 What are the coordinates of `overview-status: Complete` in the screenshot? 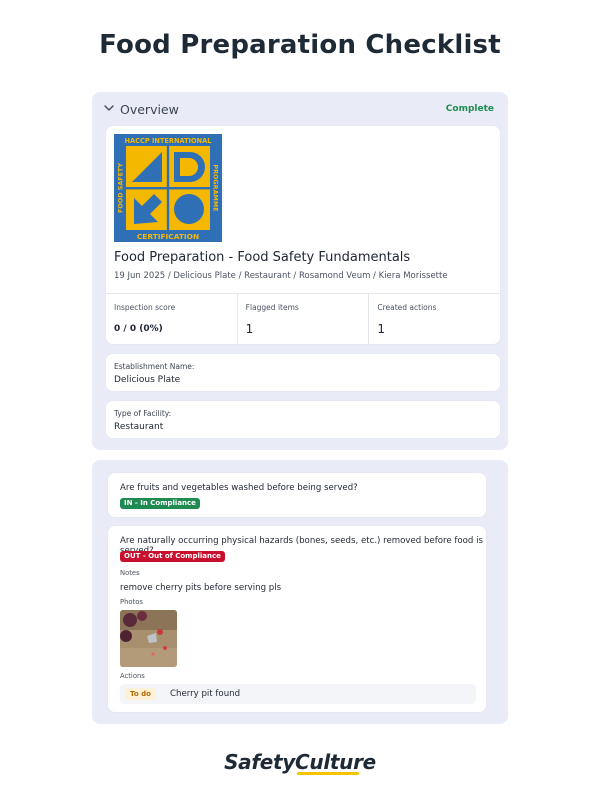 It's located at (469, 109).